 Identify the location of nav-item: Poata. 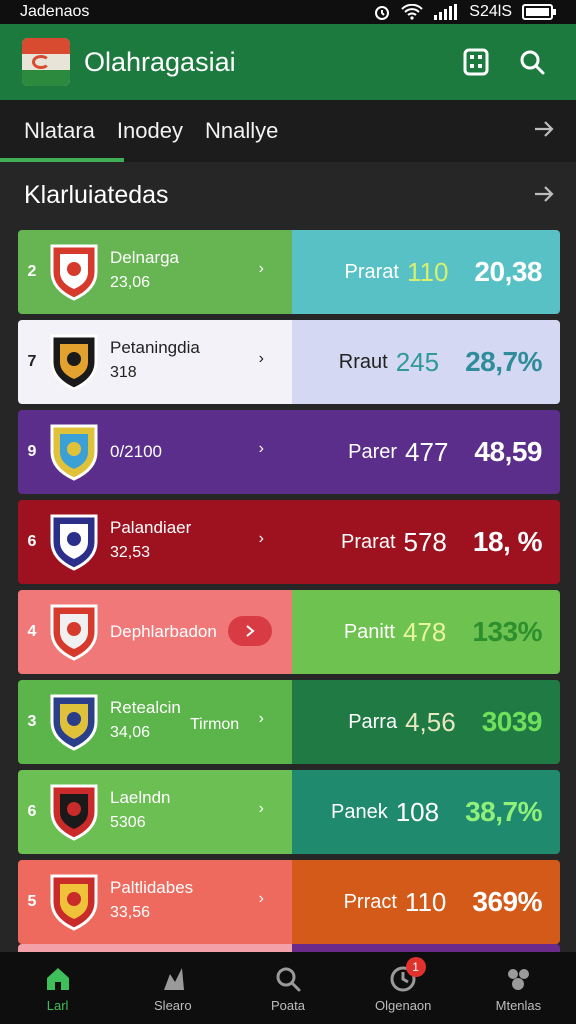
(287, 988).